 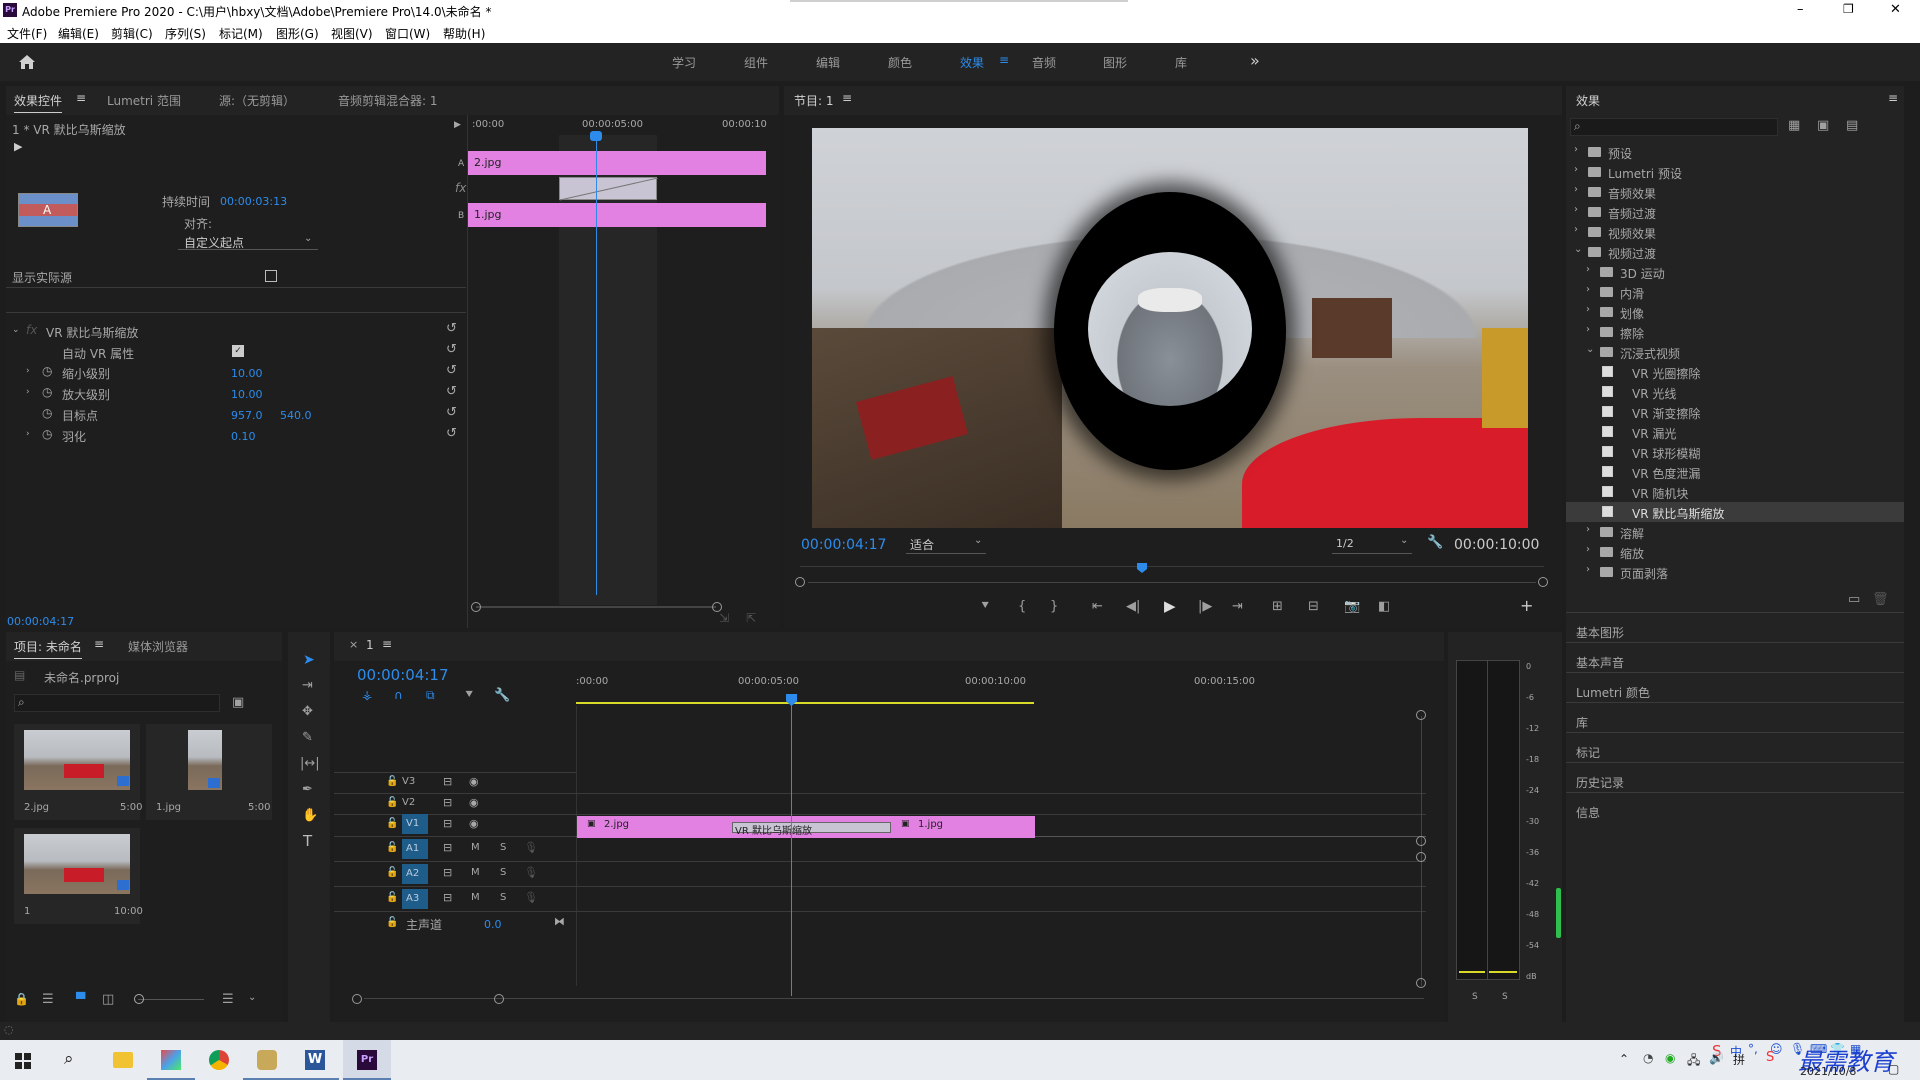 What do you see at coordinates (410, 782) in the screenshot?
I see `track-v3: V3` at bounding box center [410, 782].